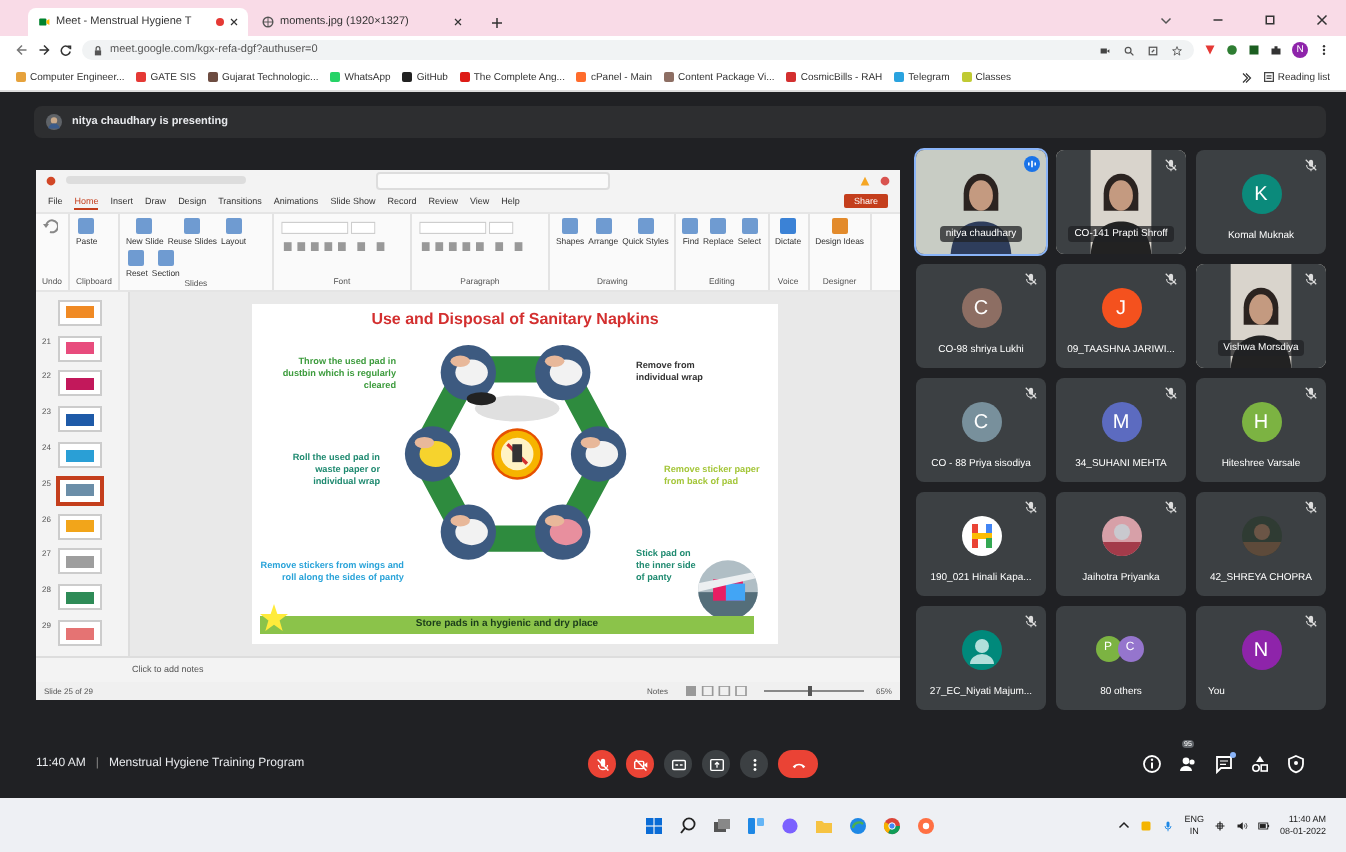 The height and width of the screenshot is (852, 1346). What do you see at coordinates (1129, 50) in the screenshot?
I see `zoom-icon` at bounding box center [1129, 50].